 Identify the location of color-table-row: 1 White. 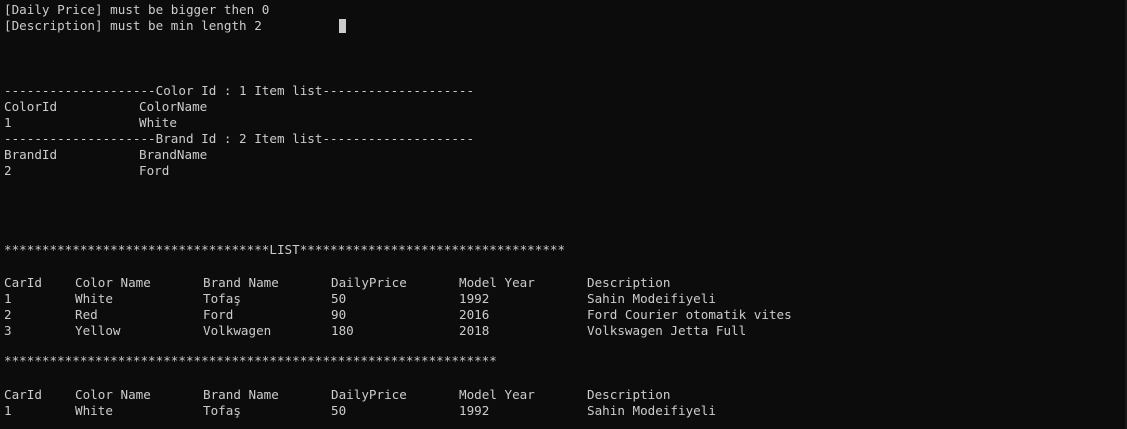
(90, 123).